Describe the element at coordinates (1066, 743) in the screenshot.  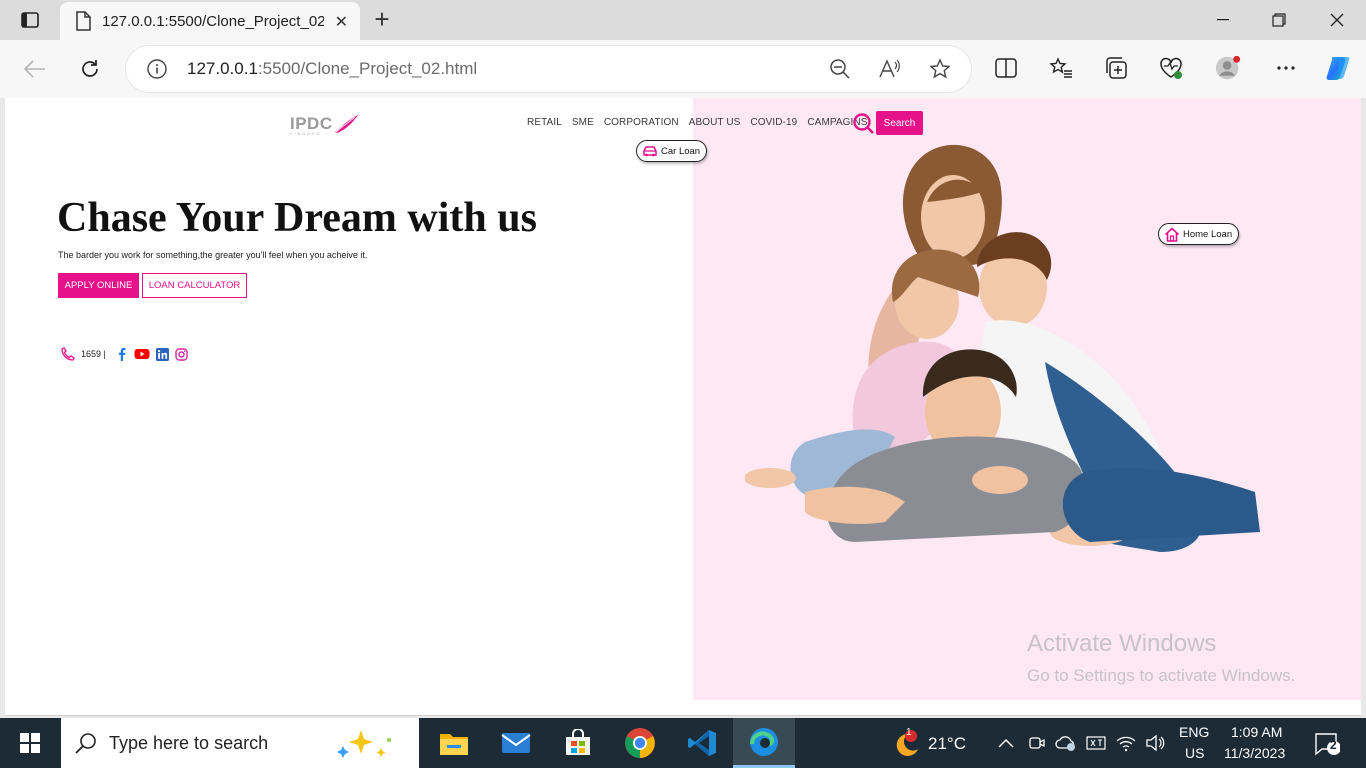
I see `onedrive-icon` at that location.